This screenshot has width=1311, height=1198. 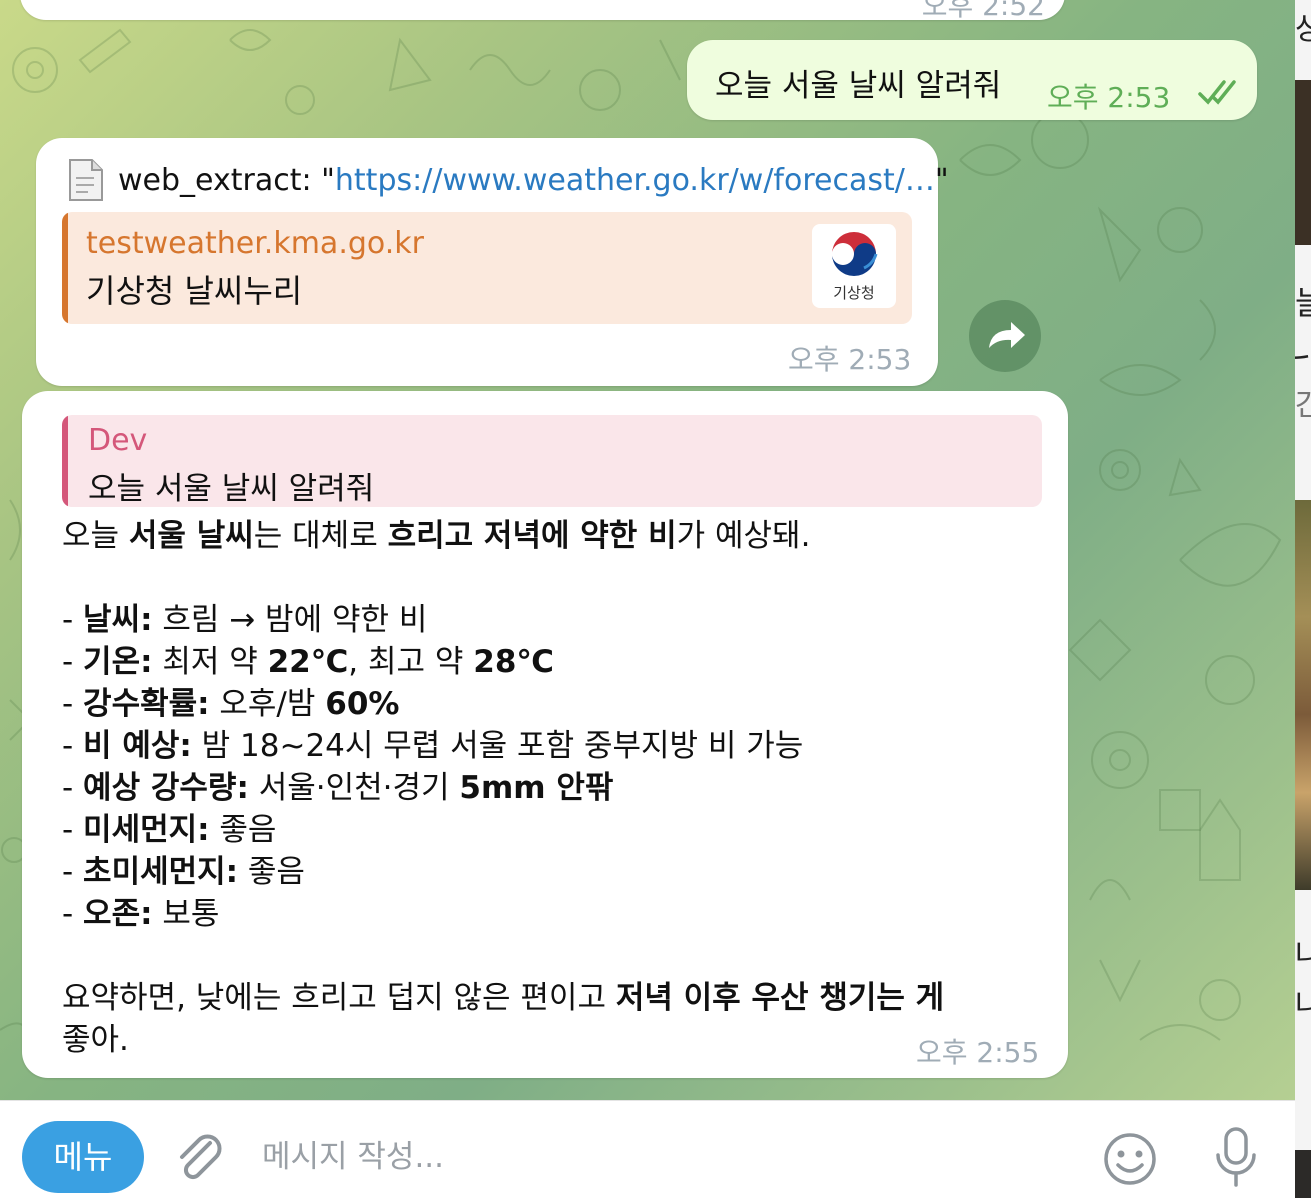 I want to click on weather-item-label: 날씨:, so click(x=118, y=620).